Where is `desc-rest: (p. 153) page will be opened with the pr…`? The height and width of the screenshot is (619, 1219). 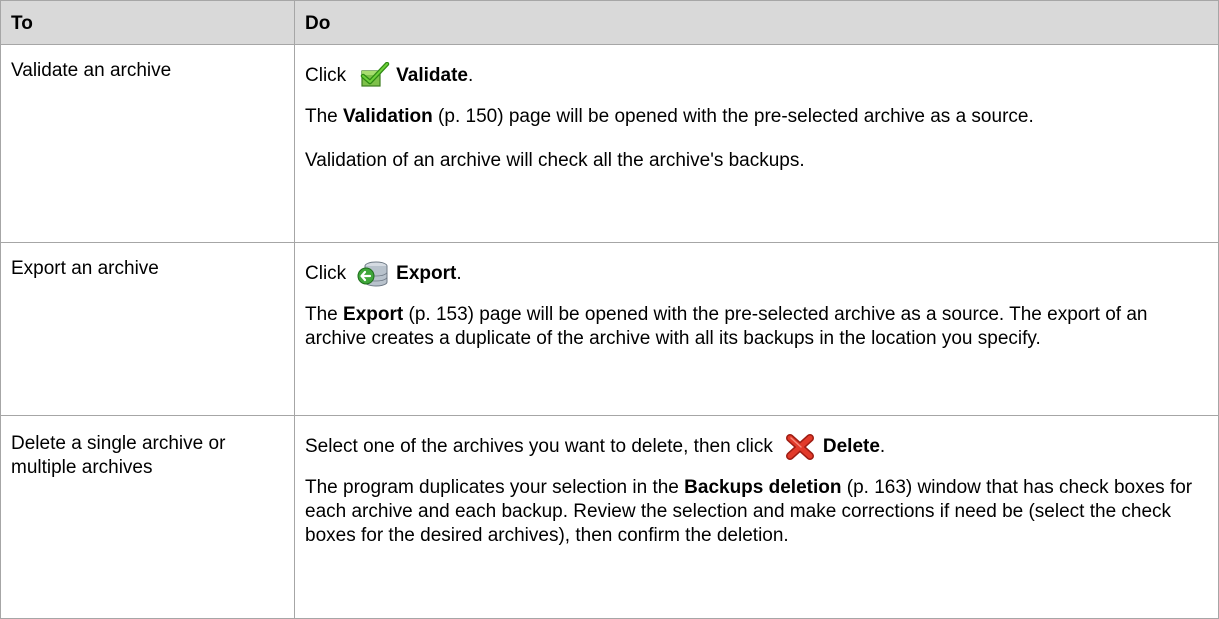
desc-rest: (p. 153) page will be opened with the pr… is located at coordinates (726, 326).